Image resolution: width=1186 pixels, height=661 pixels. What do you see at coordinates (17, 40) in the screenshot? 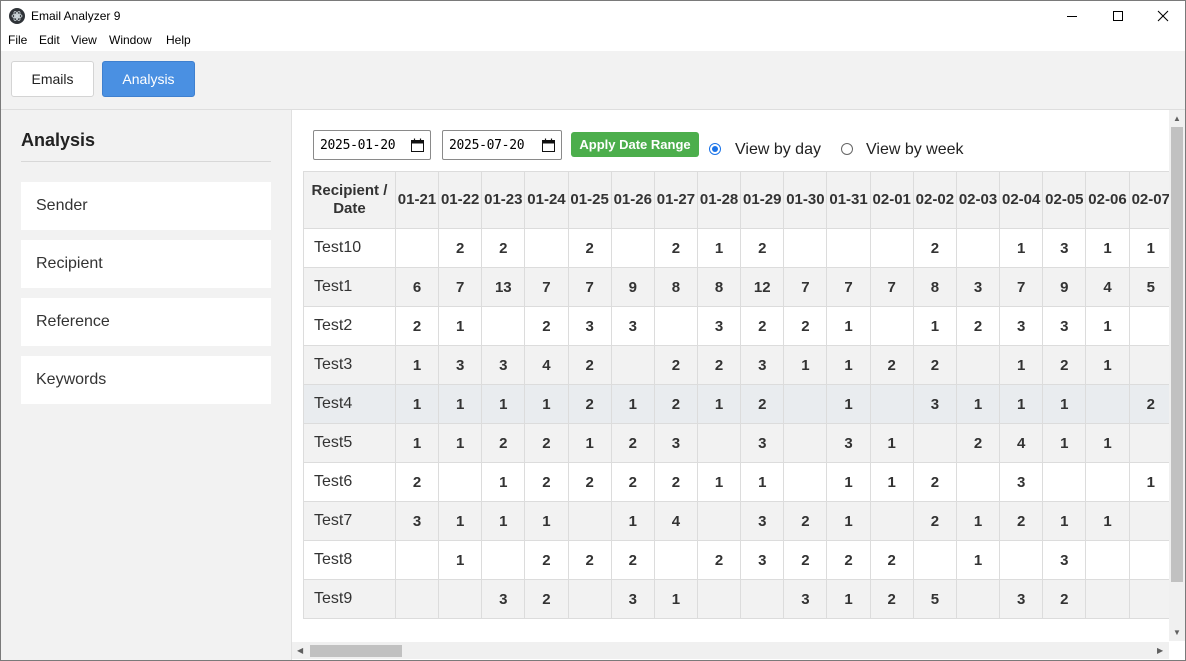
I see `menu-file: File` at bounding box center [17, 40].